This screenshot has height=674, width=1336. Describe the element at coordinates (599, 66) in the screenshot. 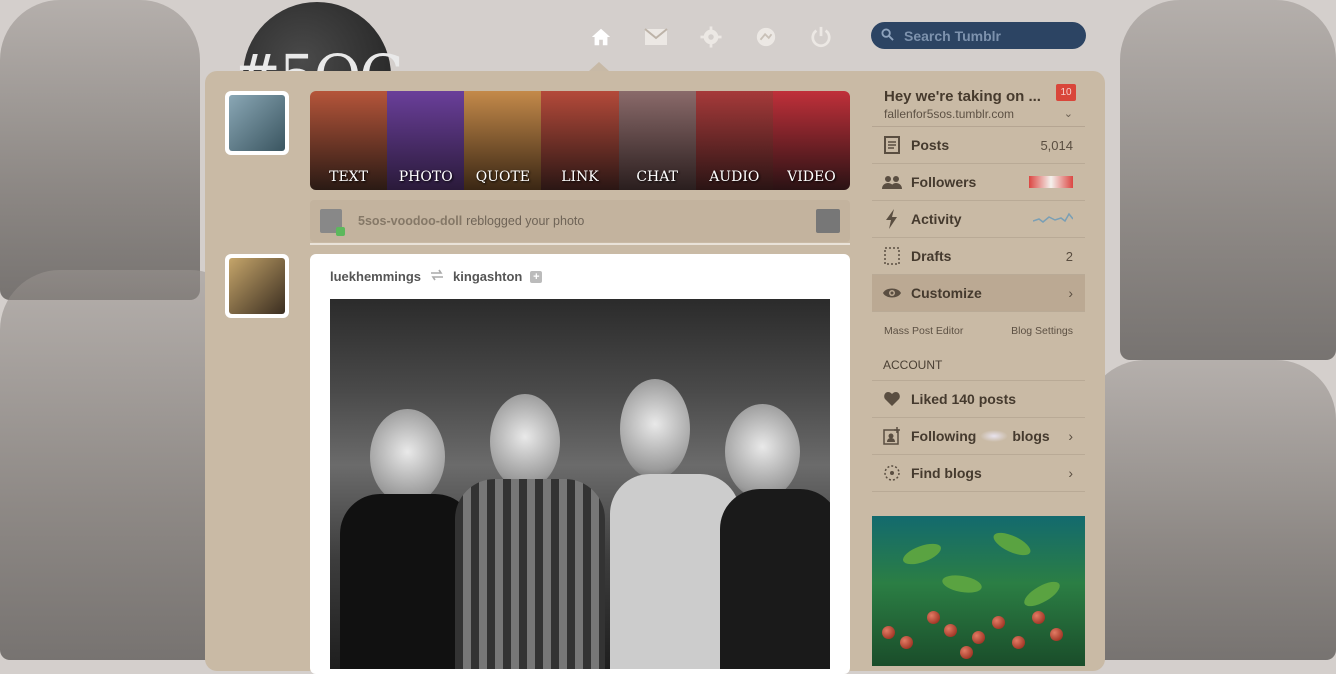

I see `active-nav-indicator` at that location.